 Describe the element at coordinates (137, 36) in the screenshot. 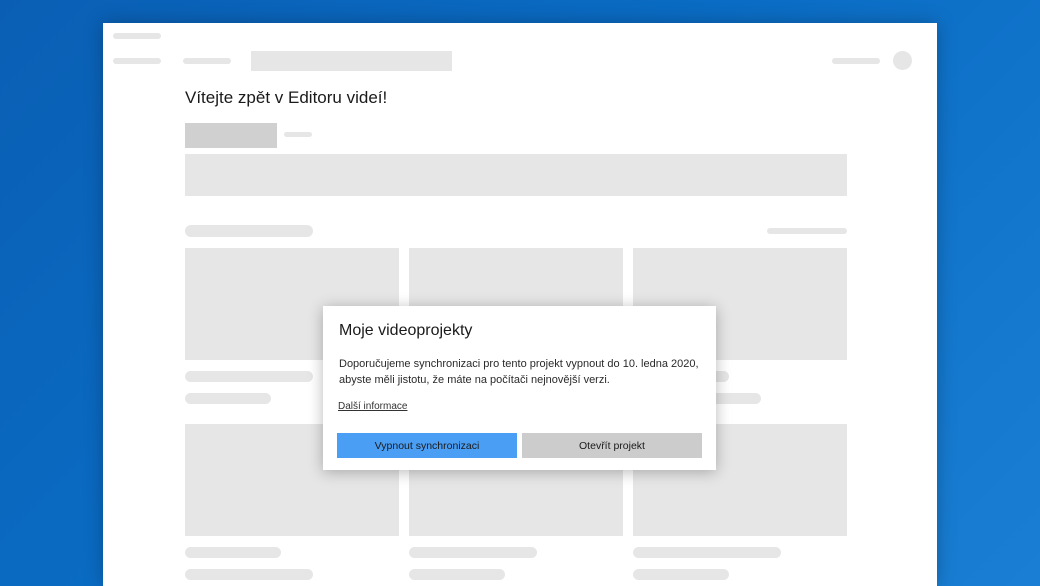

I see `titlebar-placeholder` at that location.